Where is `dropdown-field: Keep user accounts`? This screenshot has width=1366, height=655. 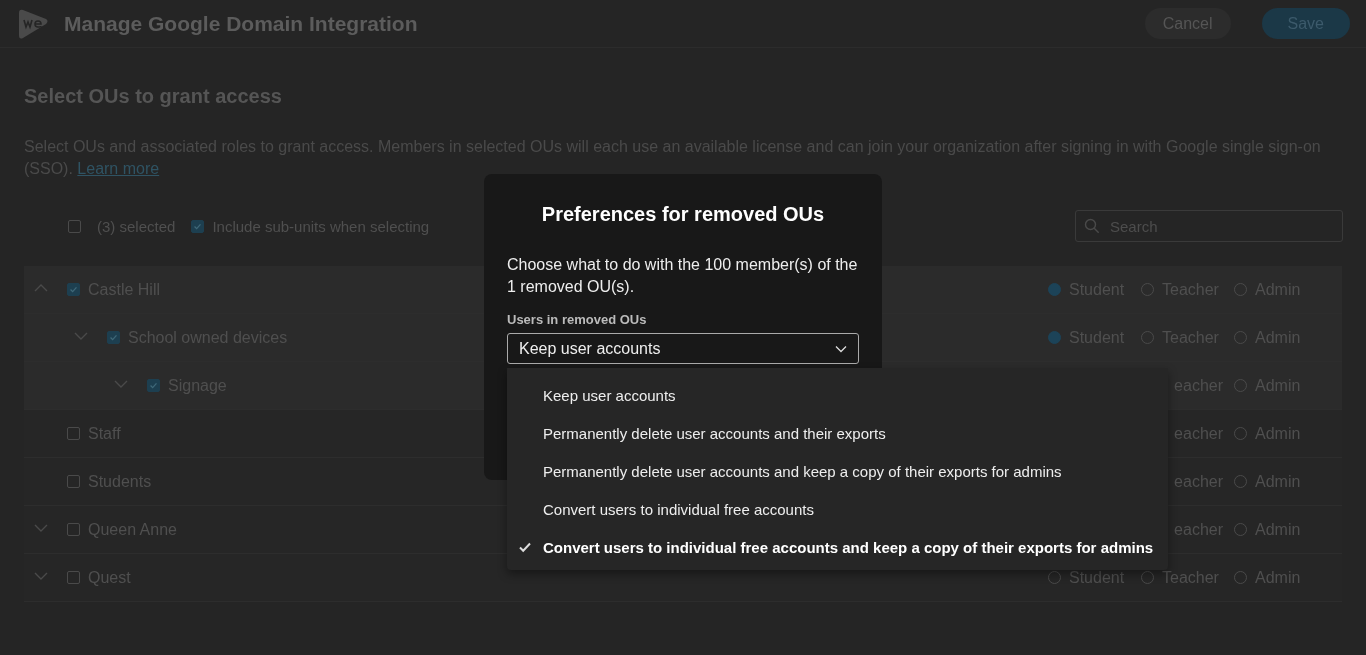 dropdown-field: Keep user accounts is located at coordinates (683, 348).